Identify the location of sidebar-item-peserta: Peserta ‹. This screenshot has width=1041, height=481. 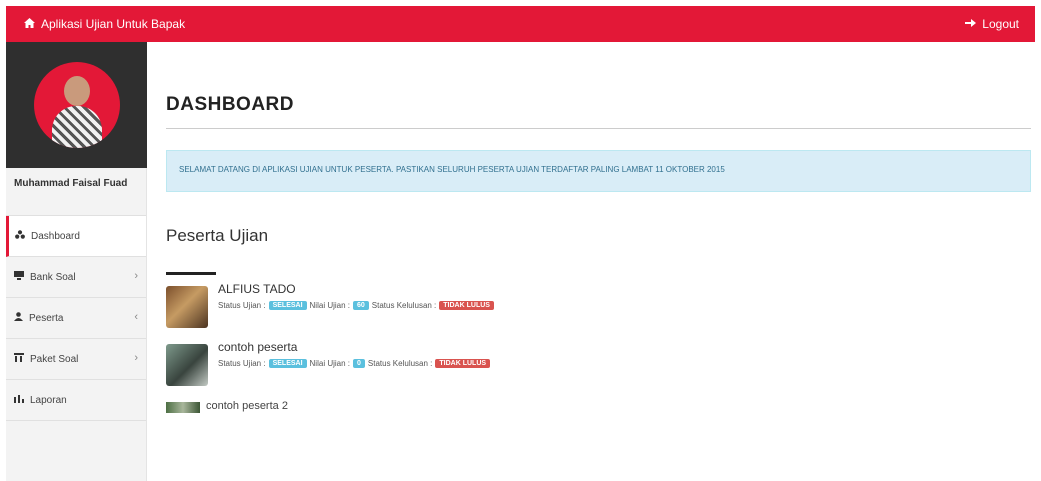
(76, 318).